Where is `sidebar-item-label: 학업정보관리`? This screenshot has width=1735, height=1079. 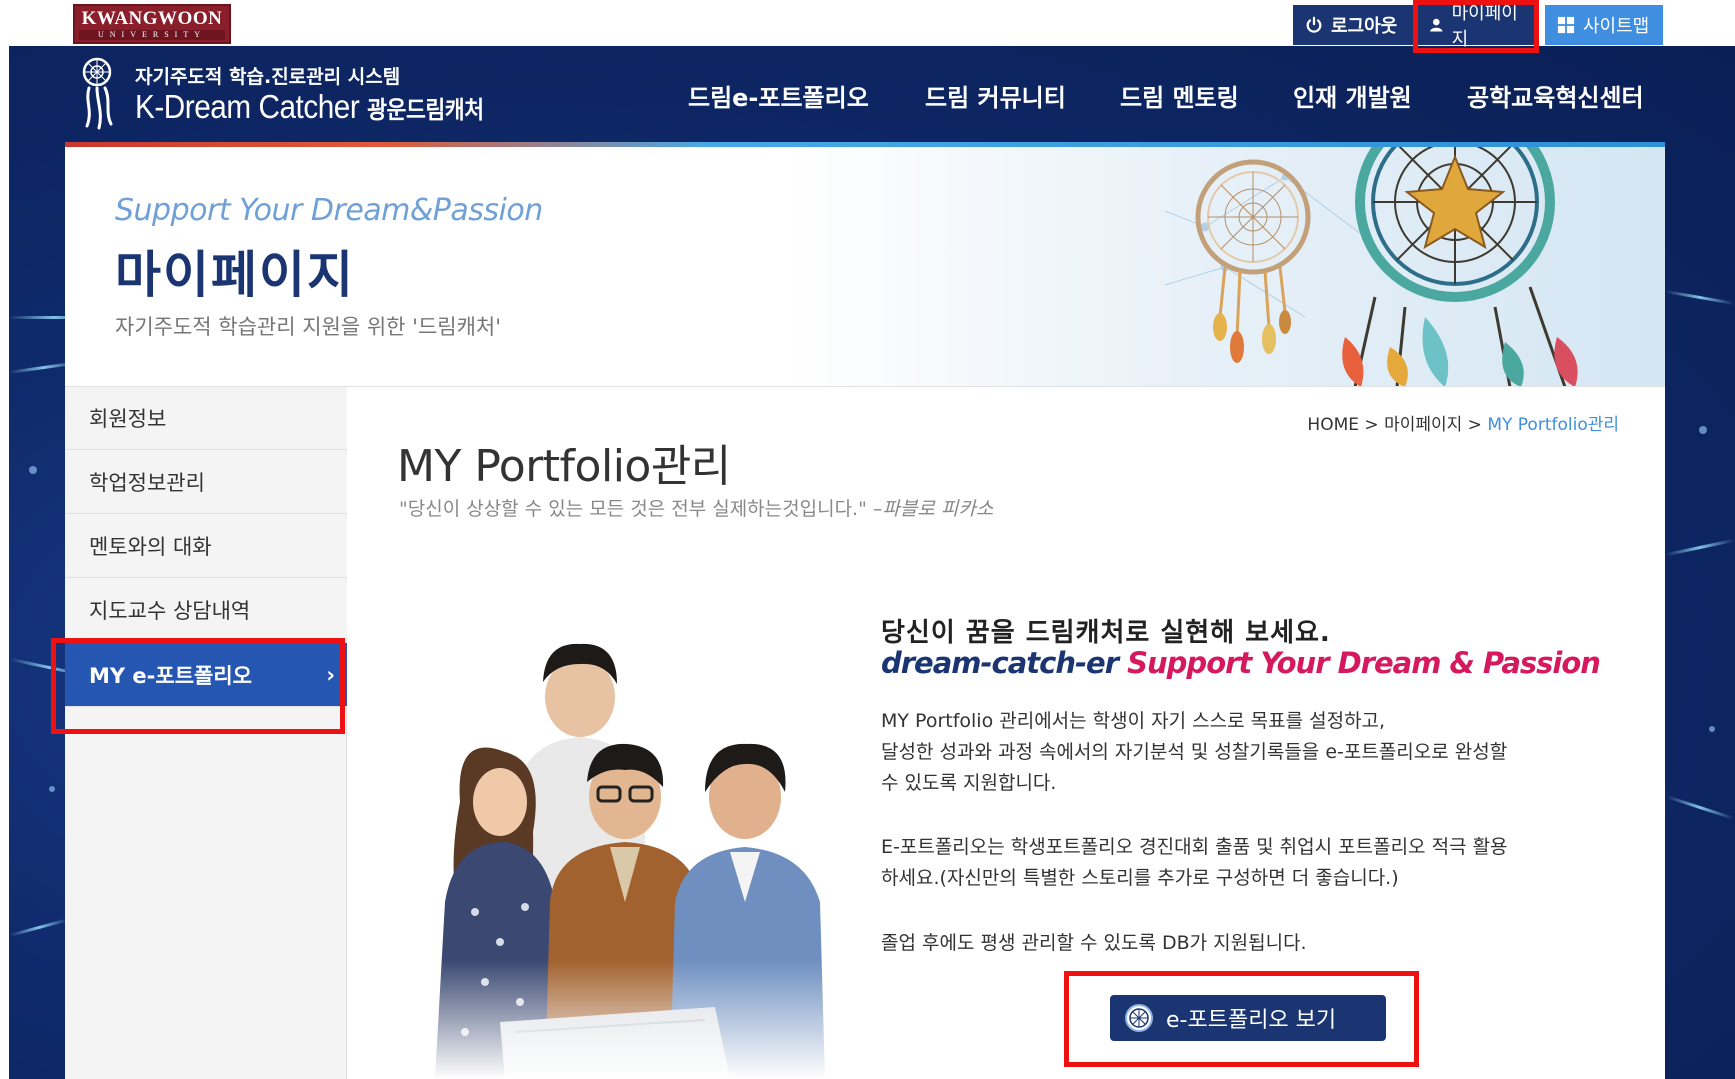
sidebar-item-label: 학업정보관리 is located at coordinates (147, 483).